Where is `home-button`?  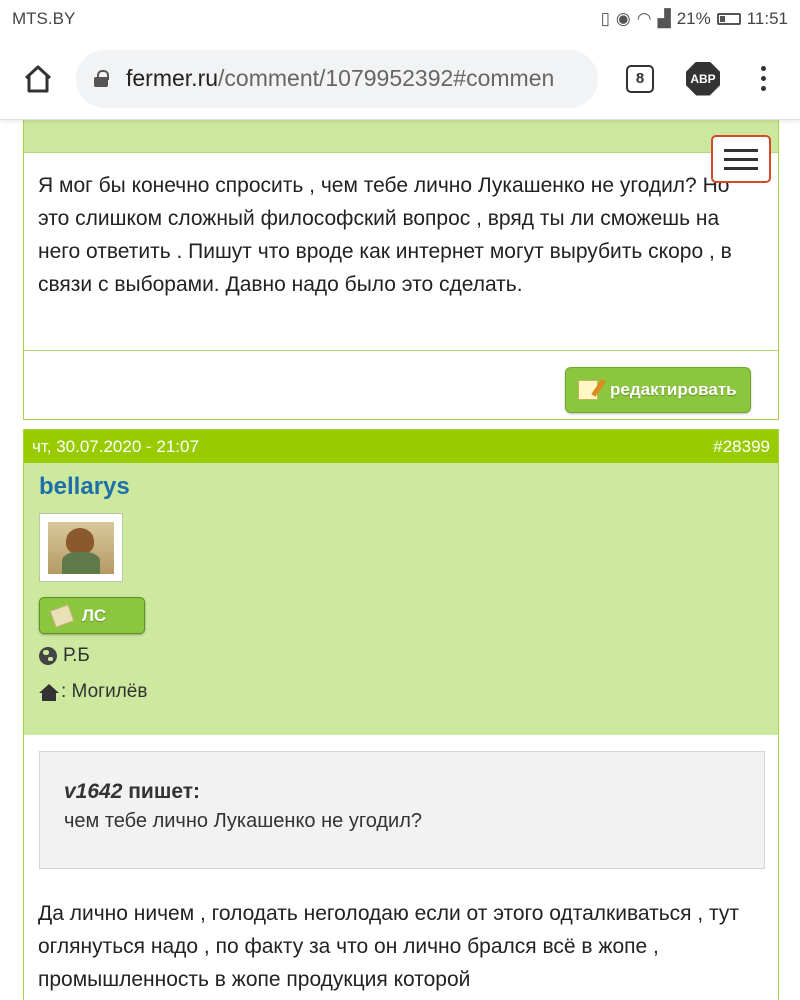 home-button is located at coordinates (38, 79).